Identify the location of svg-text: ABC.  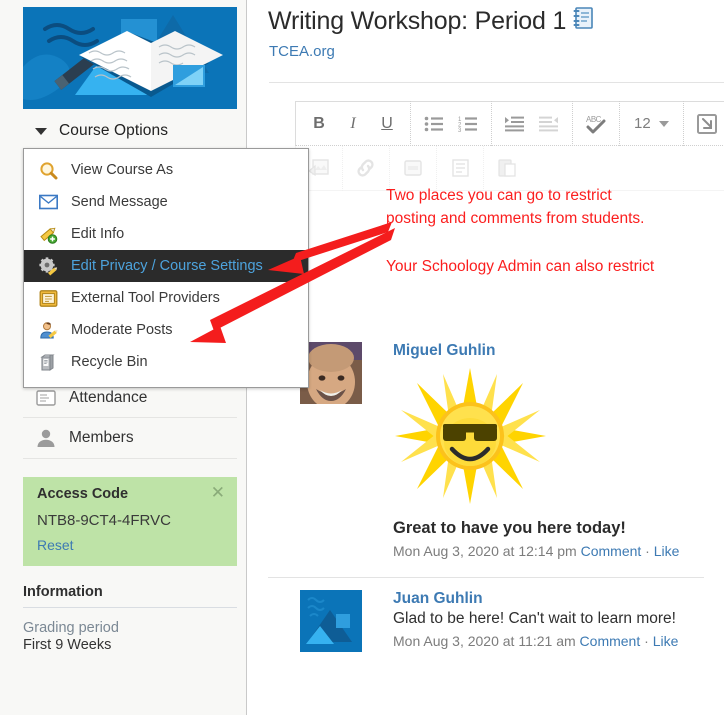
(594, 119).